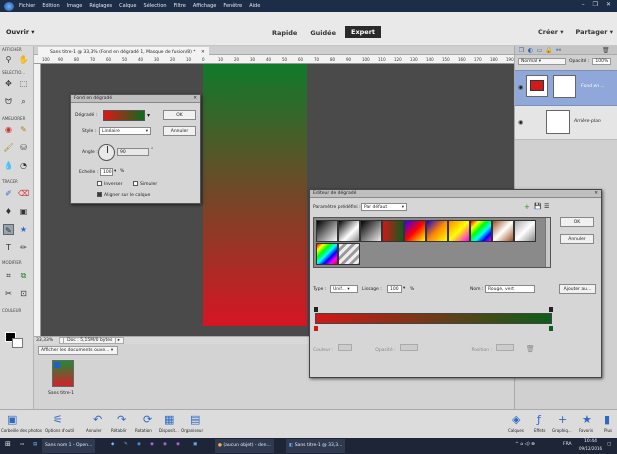 The height and width of the screenshot is (454, 617). I want to click on opacity-stop-left, so click(316, 309).